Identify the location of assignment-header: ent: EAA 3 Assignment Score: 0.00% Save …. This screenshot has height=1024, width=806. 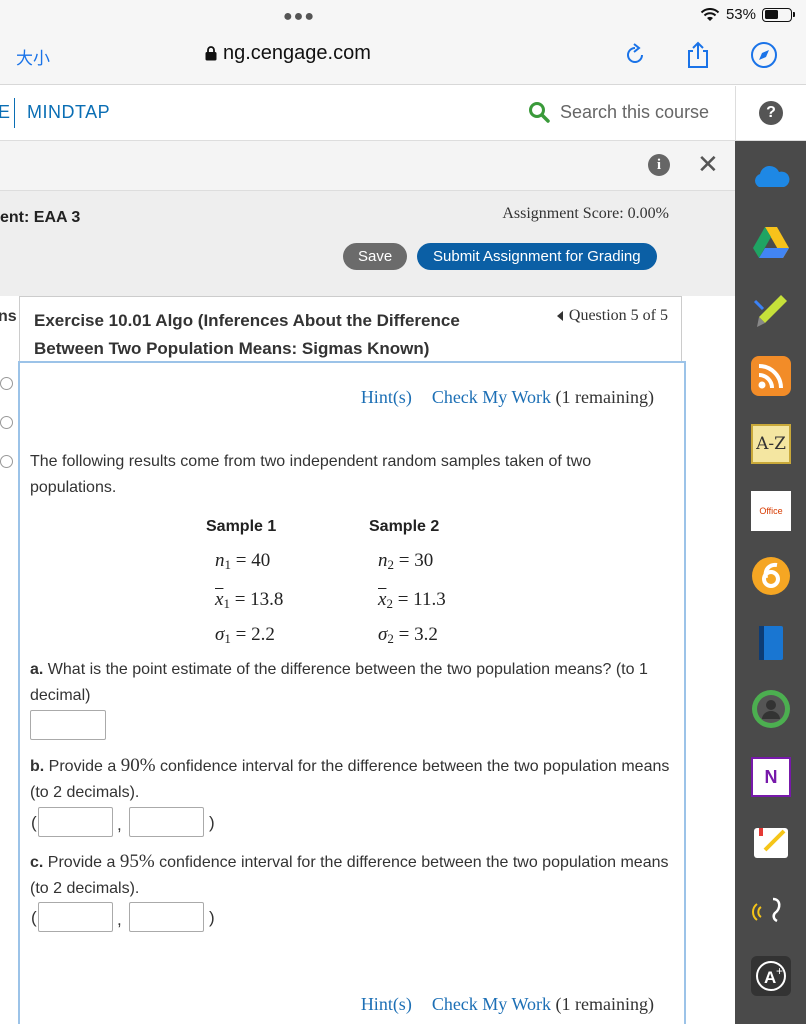
(367, 243).